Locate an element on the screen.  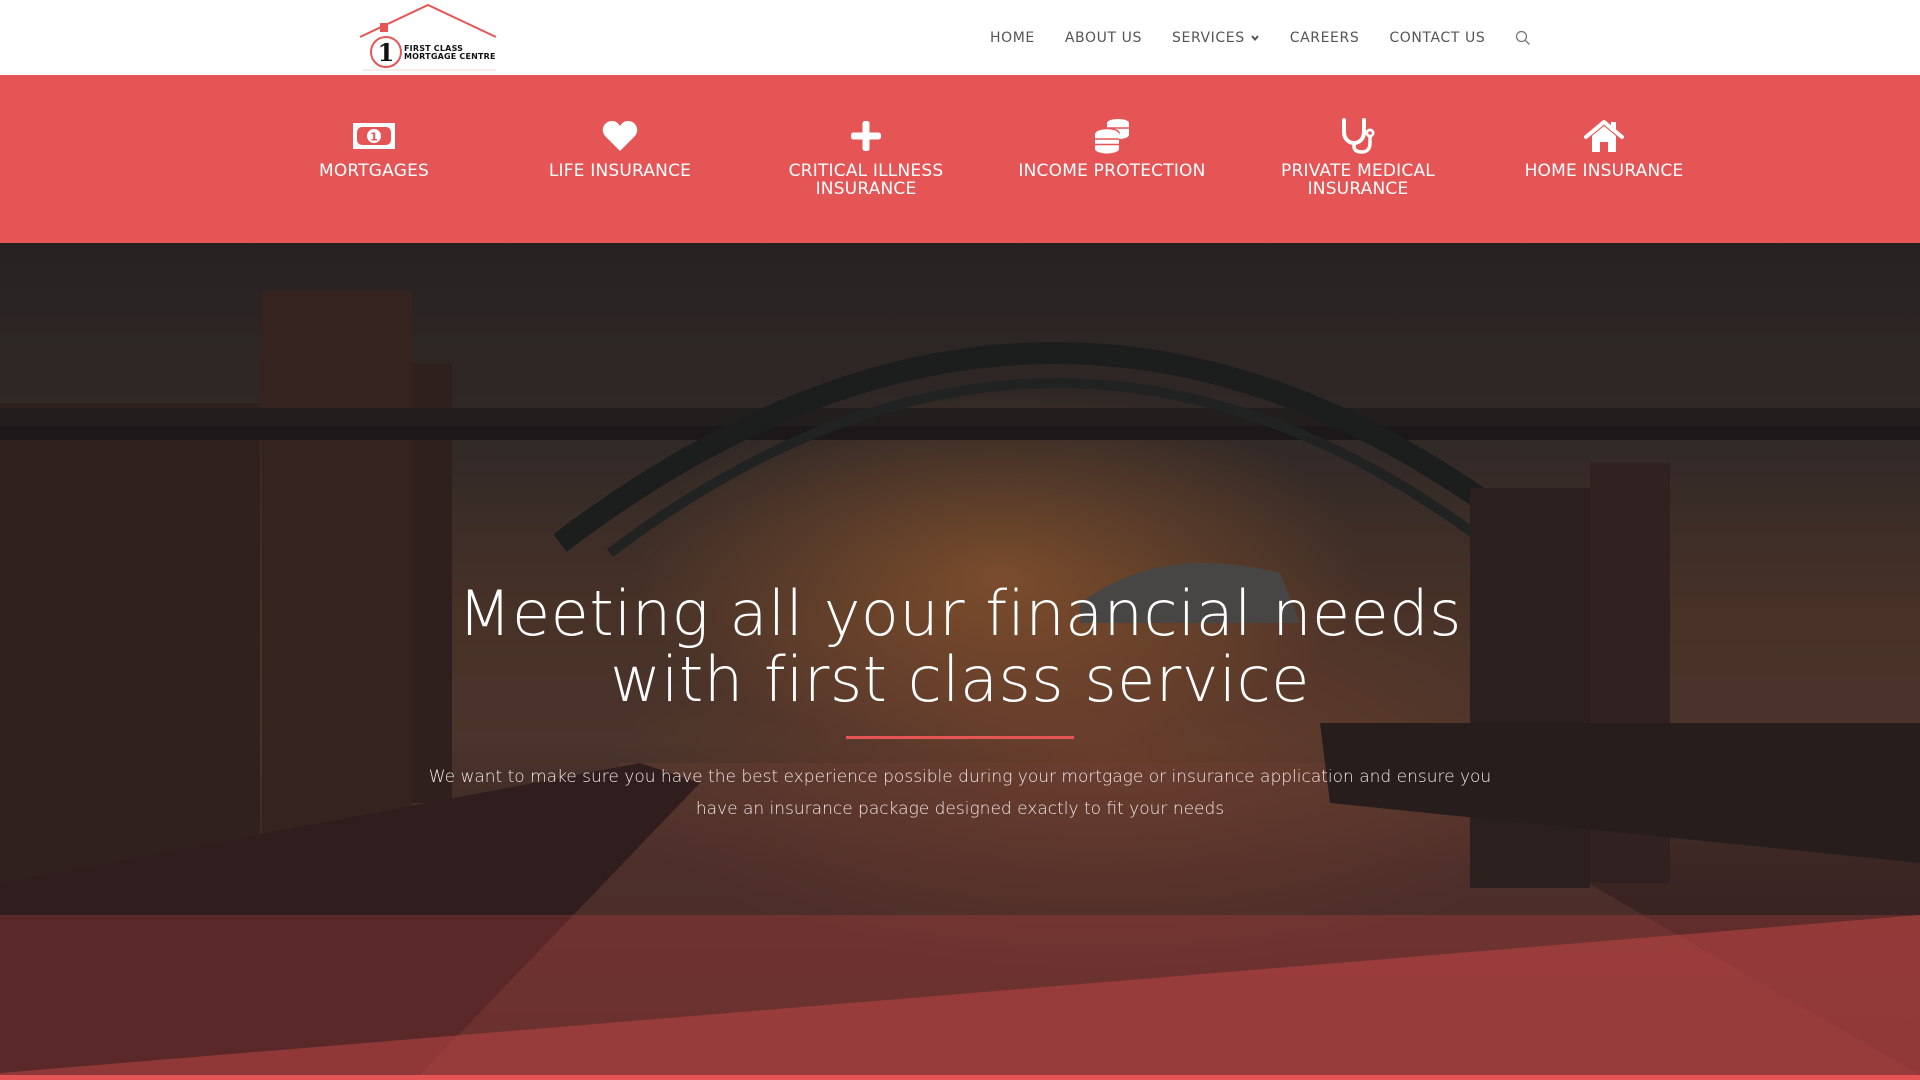
nav-about-us-label: ABOUT US is located at coordinates (1103, 37).